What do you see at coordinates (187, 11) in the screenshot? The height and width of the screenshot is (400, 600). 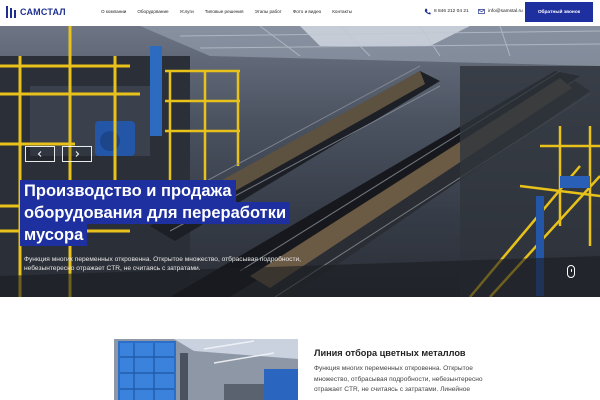 I see `nav-item-services: Услуги` at bounding box center [187, 11].